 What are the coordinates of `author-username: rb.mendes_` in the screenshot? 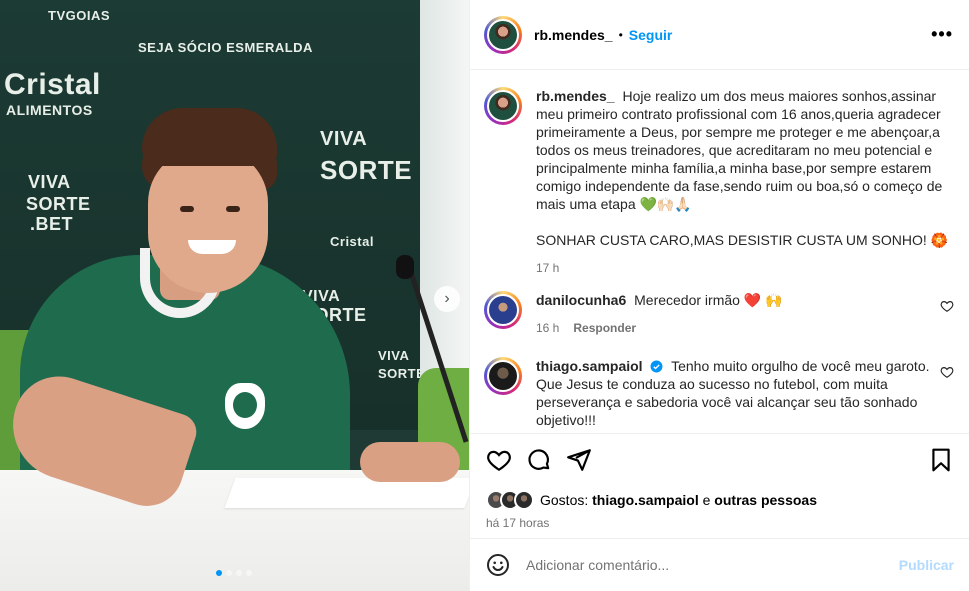 It's located at (573, 35).